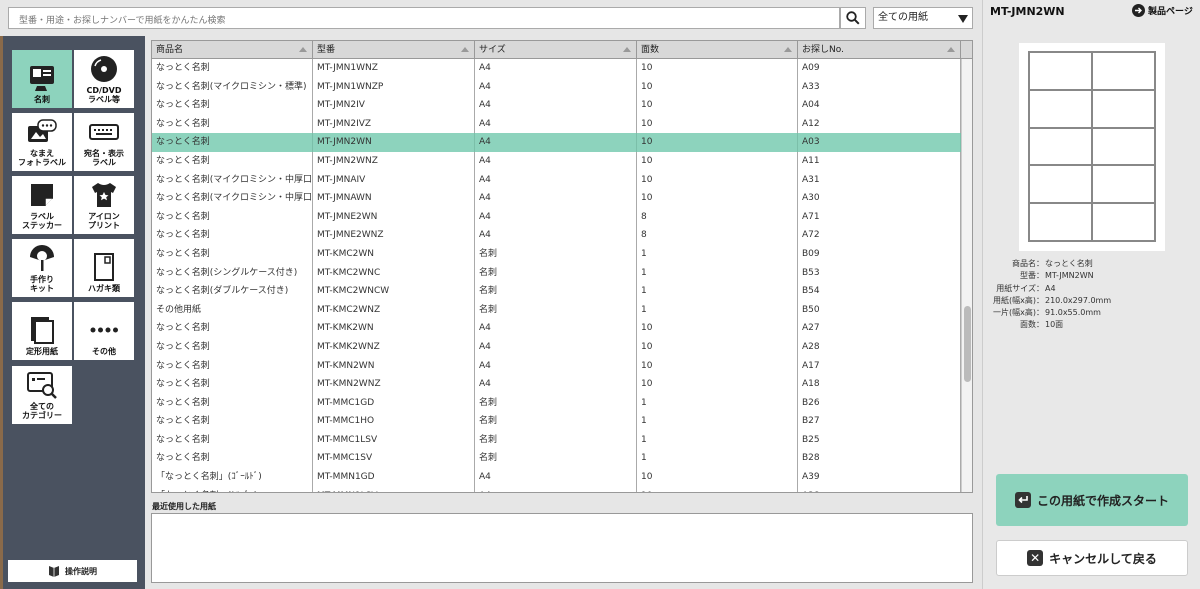 This screenshot has height=589, width=1200. What do you see at coordinates (1162, 10) in the screenshot?
I see `product-page-link: 製品ページ` at bounding box center [1162, 10].